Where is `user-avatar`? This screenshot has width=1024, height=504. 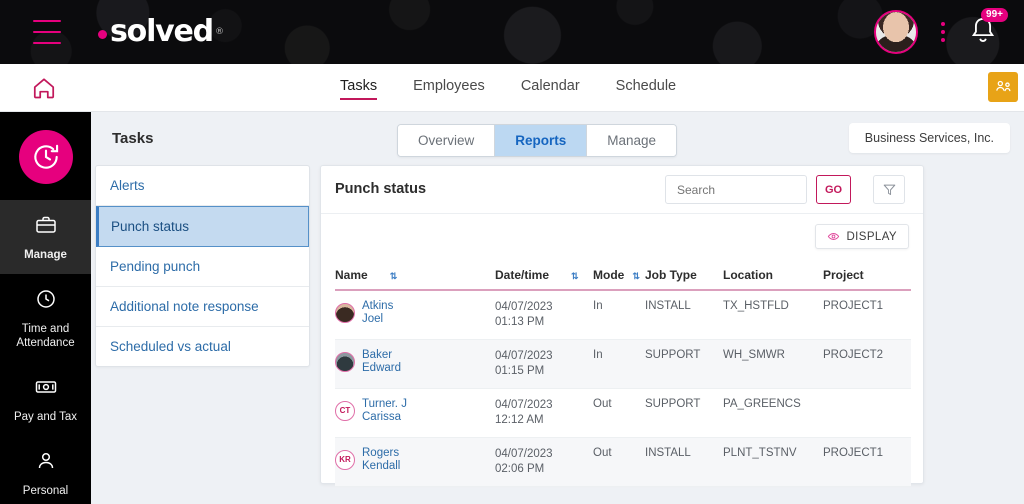 user-avatar is located at coordinates (896, 32).